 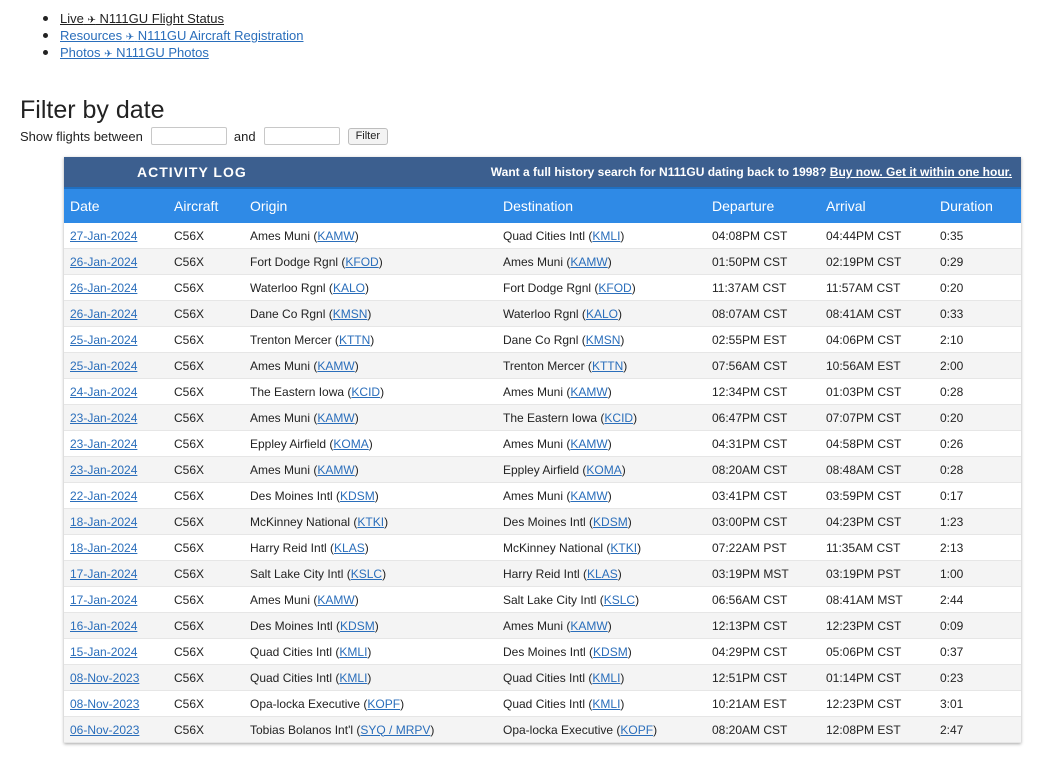 I want to click on cell-date: 08-Nov-2023, so click(x=116, y=677).